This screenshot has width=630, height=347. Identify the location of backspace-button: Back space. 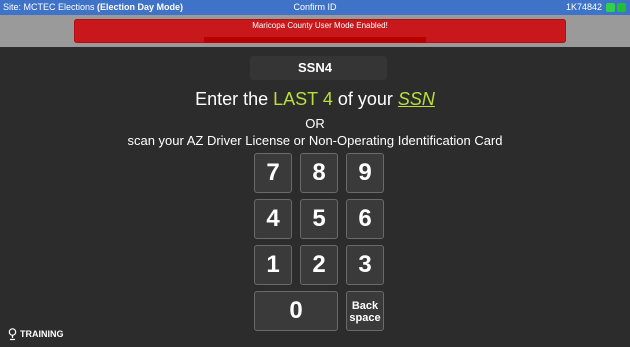
(365, 311).